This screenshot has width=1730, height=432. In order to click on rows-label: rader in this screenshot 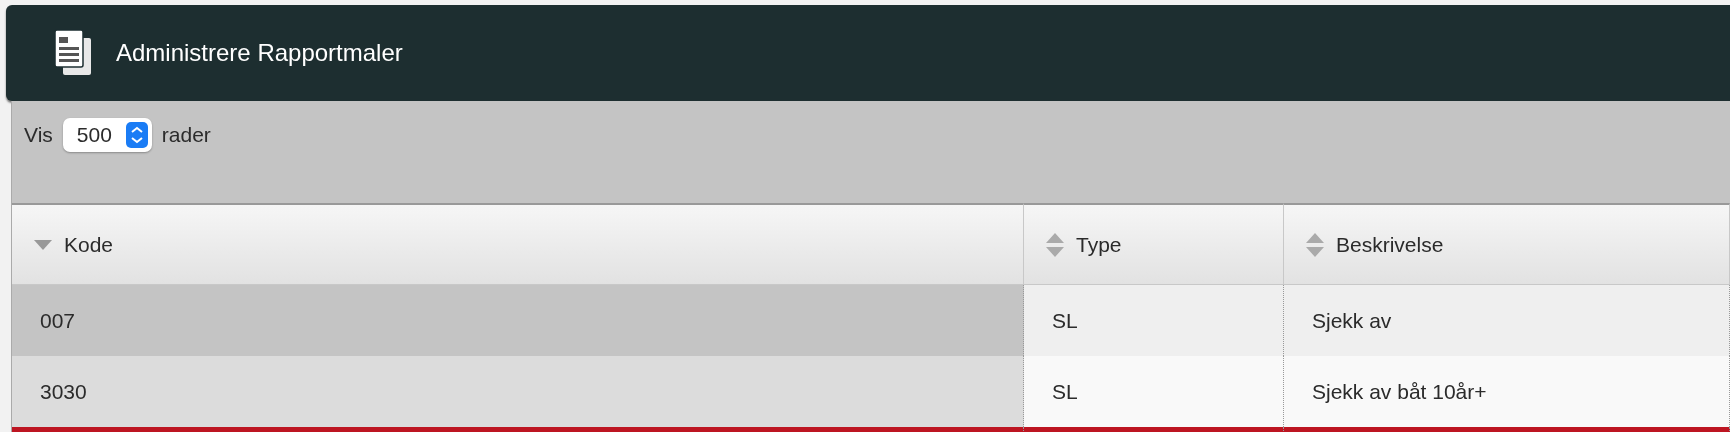, I will do `click(186, 135)`.